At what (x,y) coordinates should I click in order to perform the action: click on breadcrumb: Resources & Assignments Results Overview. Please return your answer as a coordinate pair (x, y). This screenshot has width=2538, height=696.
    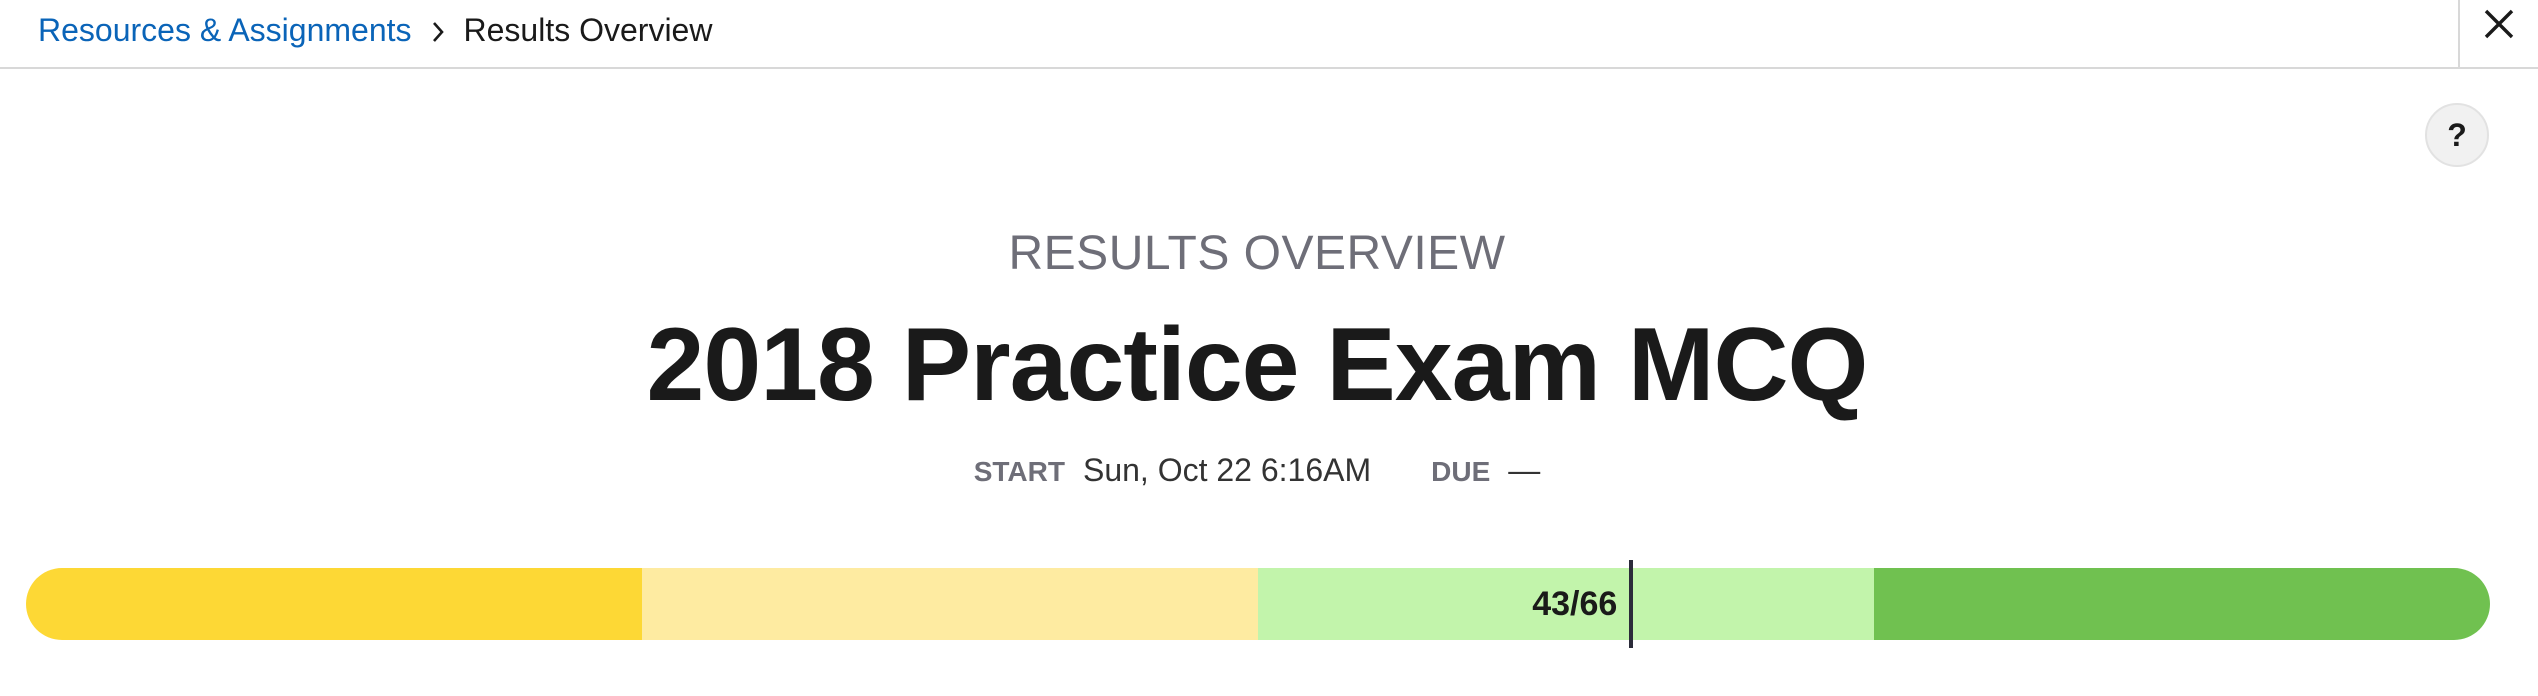
    Looking at the image, I should click on (375, 30).